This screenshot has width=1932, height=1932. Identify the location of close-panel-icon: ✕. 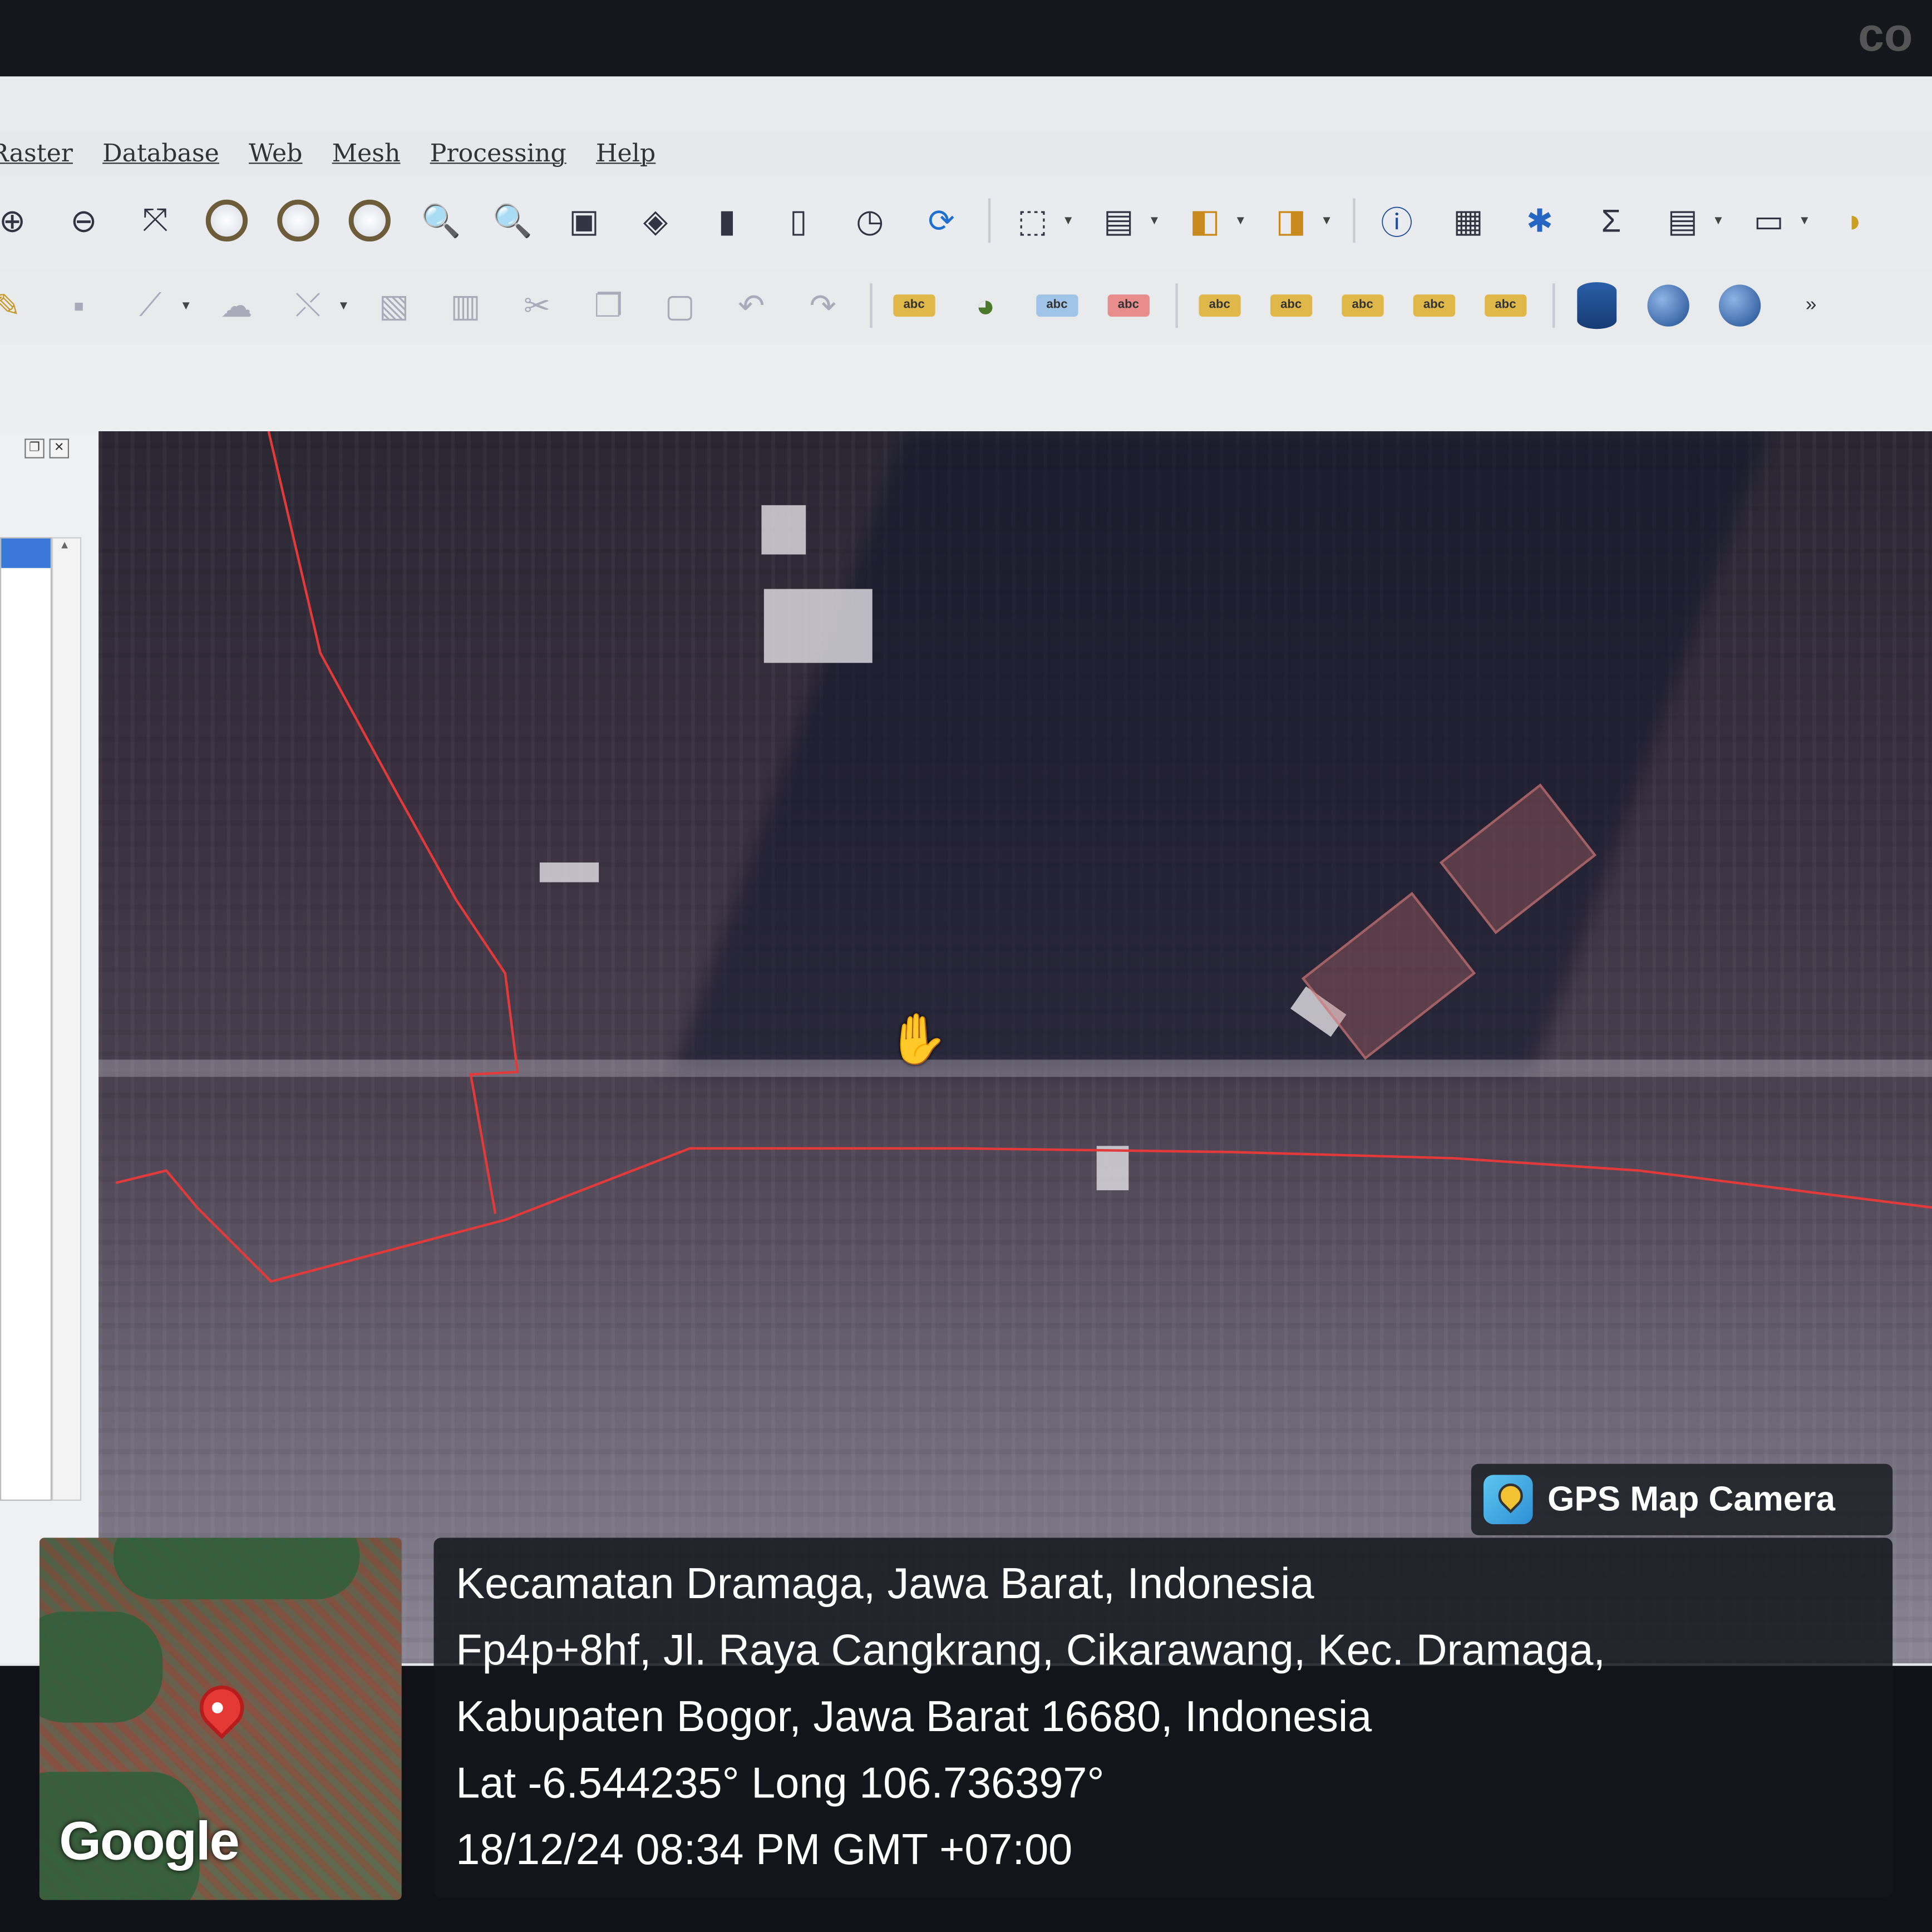
(59, 448).